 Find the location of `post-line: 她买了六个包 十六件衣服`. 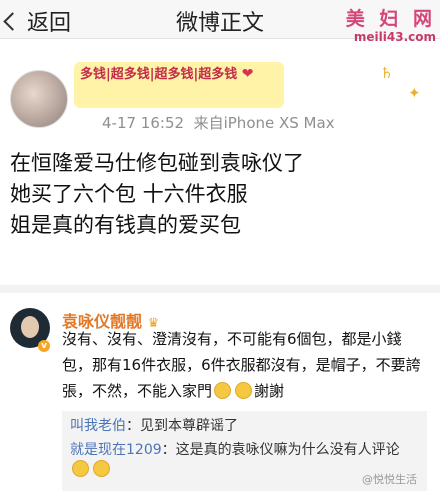

post-line: 她买了六个包 十六件衣服 is located at coordinates (129, 194).